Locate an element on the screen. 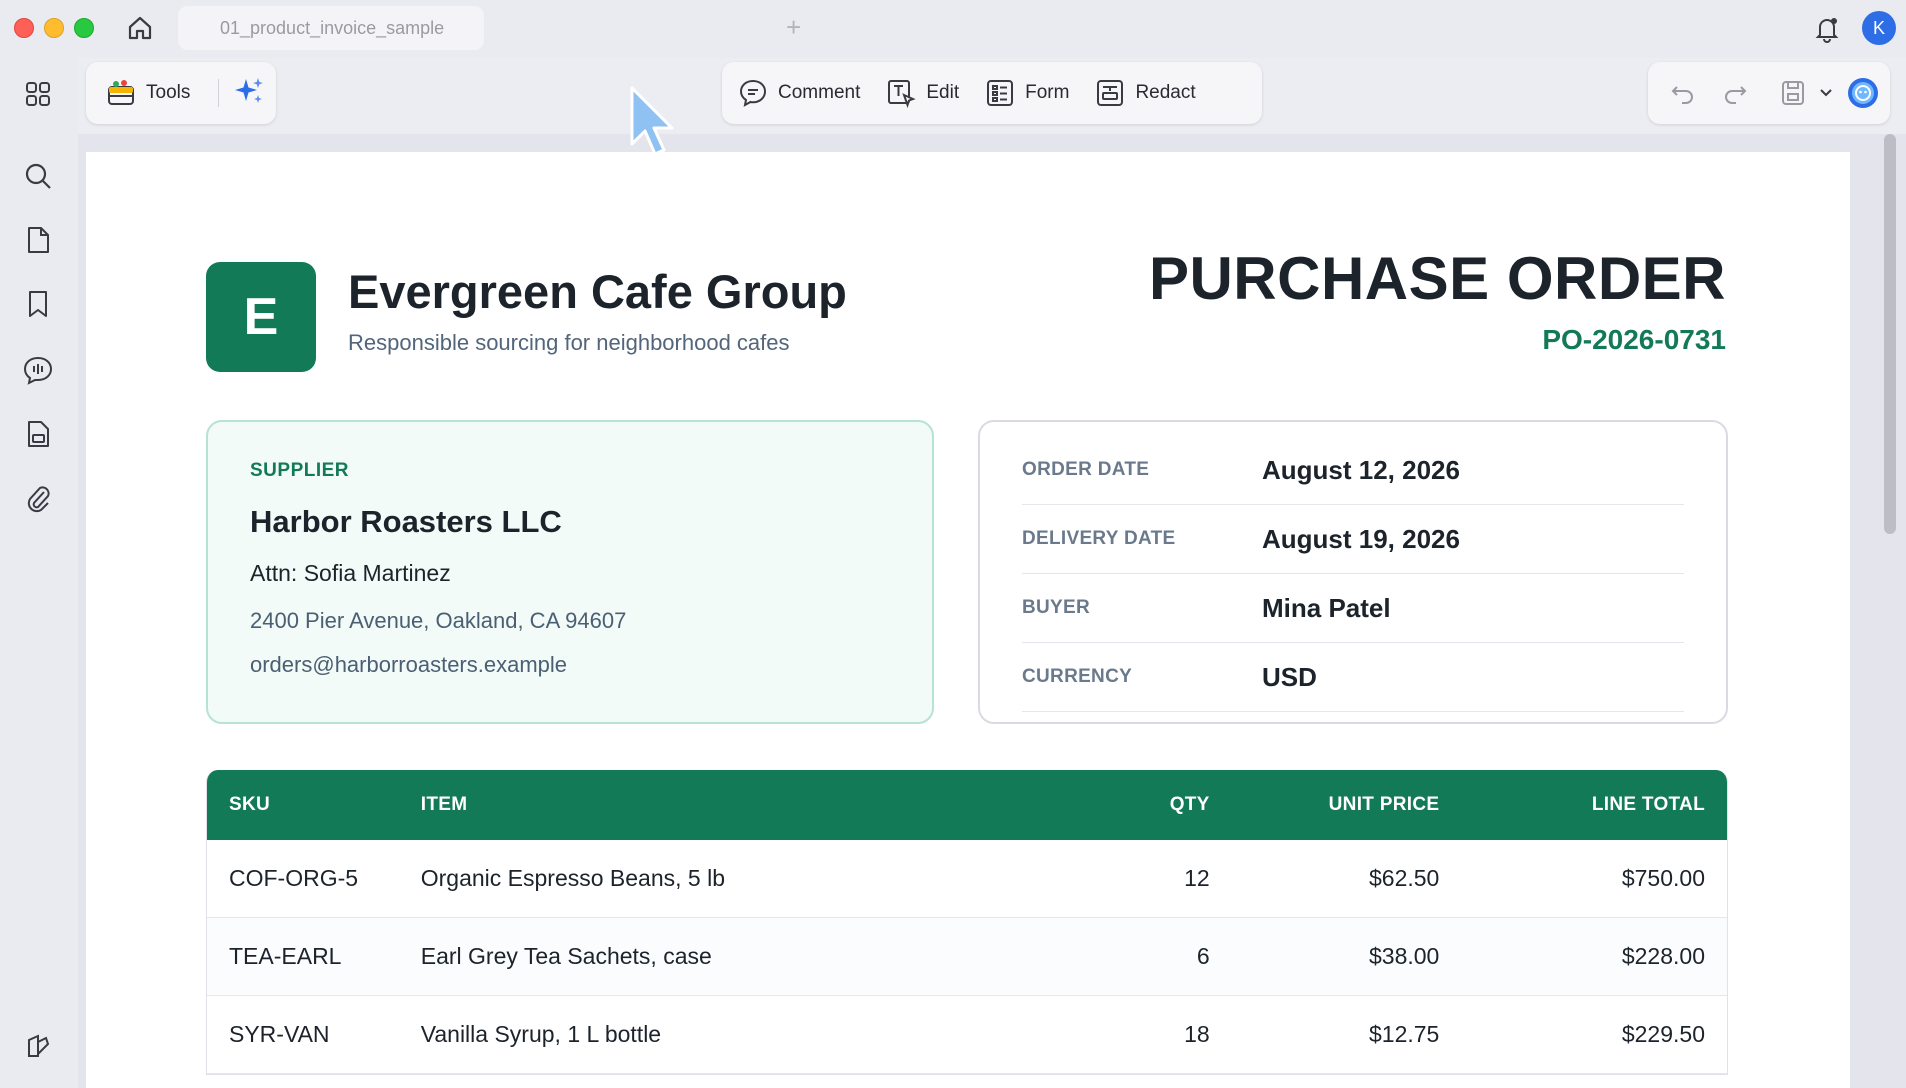  header-sku: SKU is located at coordinates (250, 804).